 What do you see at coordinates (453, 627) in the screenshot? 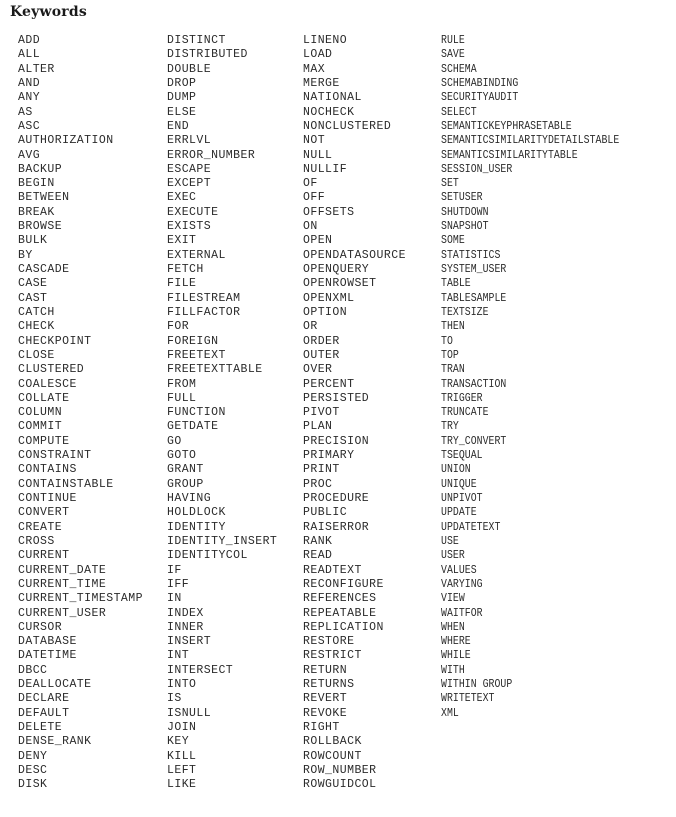
I see `keyword-item: WHEN` at bounding box center [453, 627].